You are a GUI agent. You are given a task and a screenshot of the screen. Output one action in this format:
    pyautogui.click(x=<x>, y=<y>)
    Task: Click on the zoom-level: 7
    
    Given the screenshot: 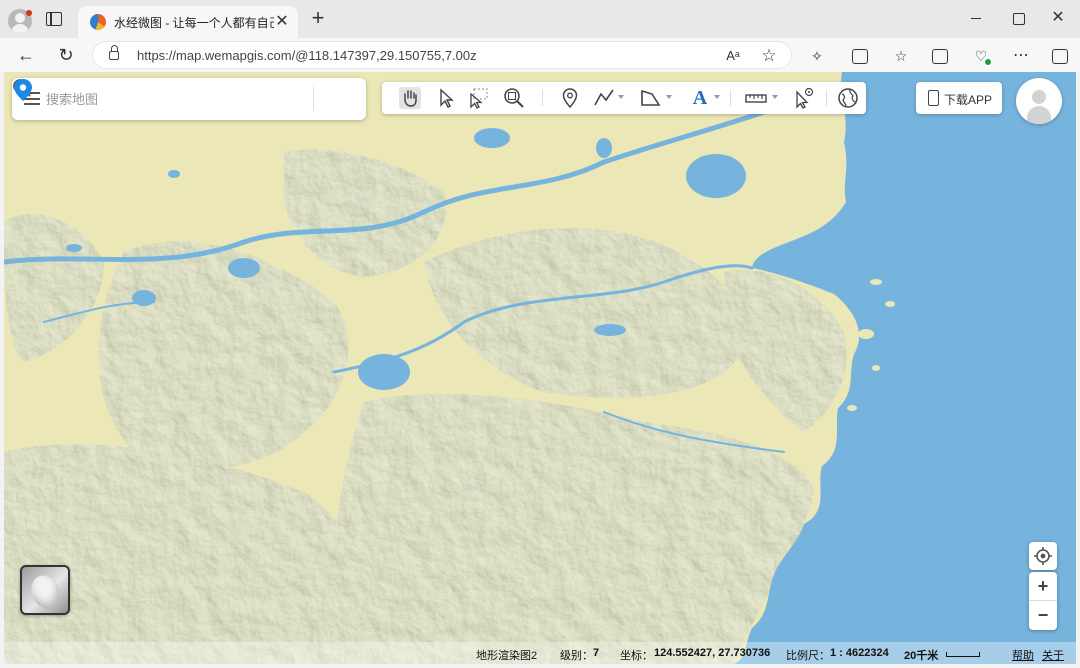 What is the action you would take?
    pyautogui.click(x=596, y=653)
    